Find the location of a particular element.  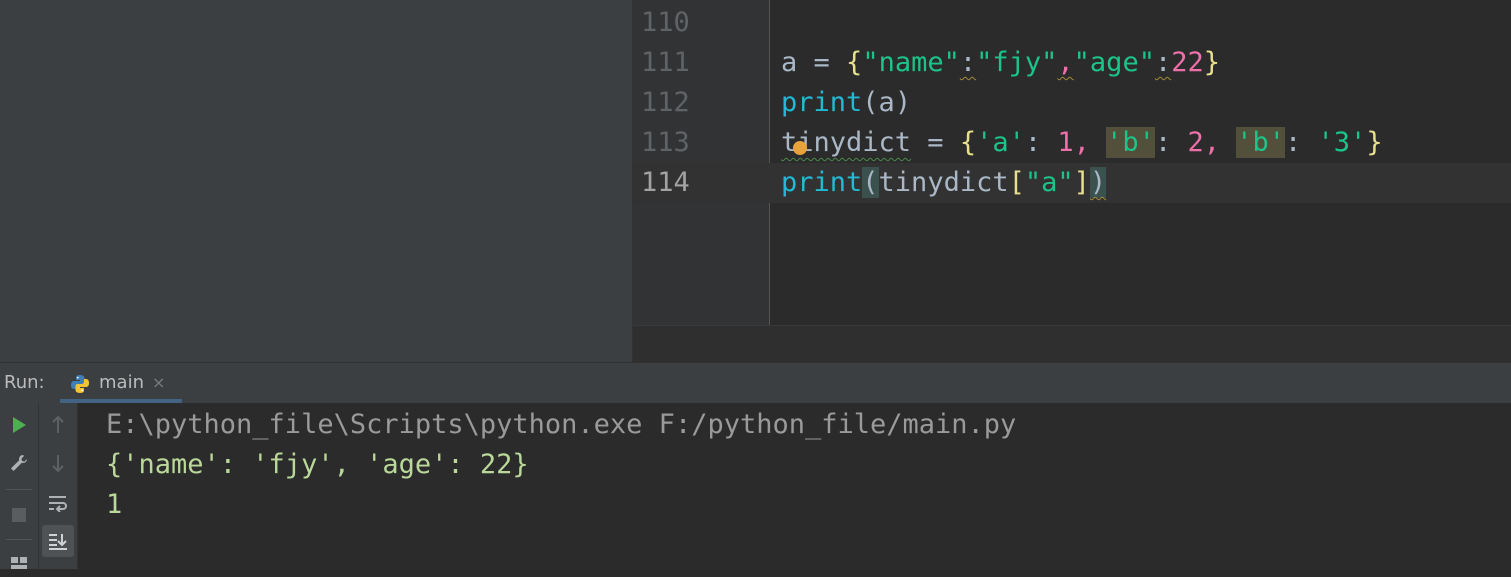

layout-button is located at coordinates (19, 561).